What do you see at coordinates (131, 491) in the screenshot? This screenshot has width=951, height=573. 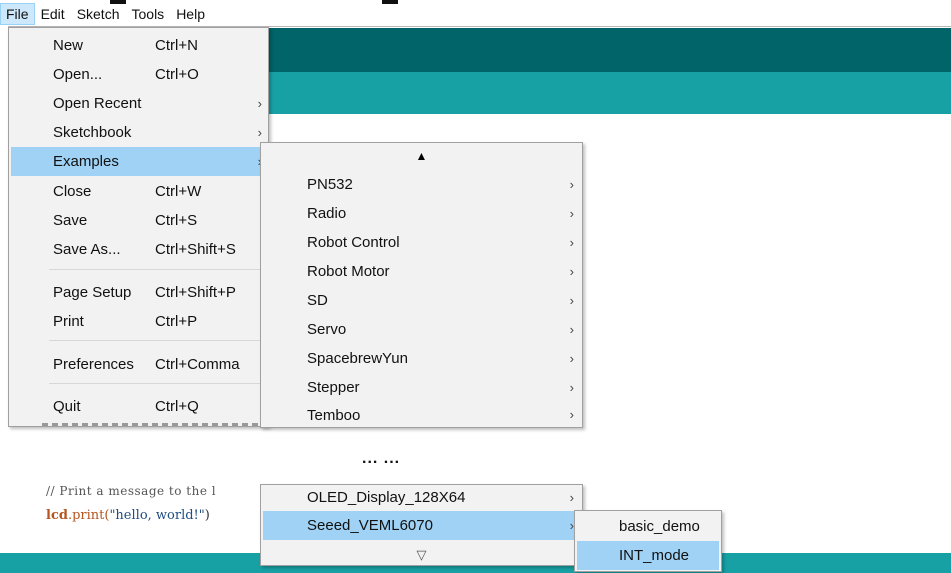 I see `code-comment: // Print a message to the l` at bounding box center [131, 491].